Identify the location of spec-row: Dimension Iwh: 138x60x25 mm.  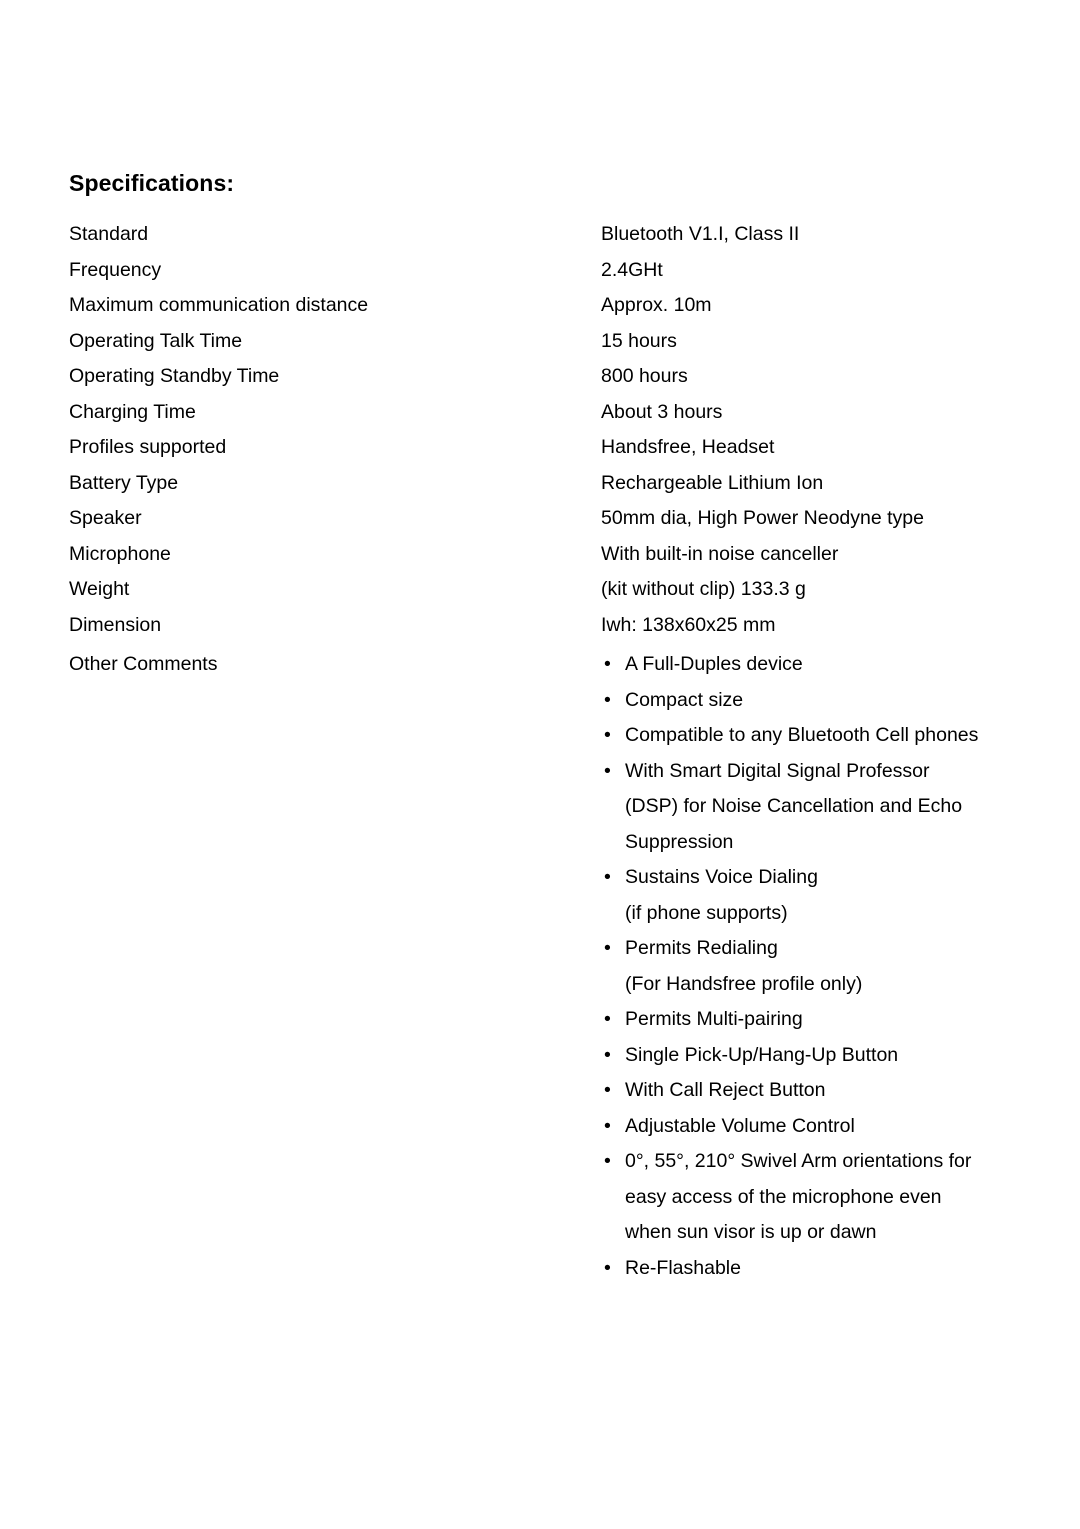
(540, 630).